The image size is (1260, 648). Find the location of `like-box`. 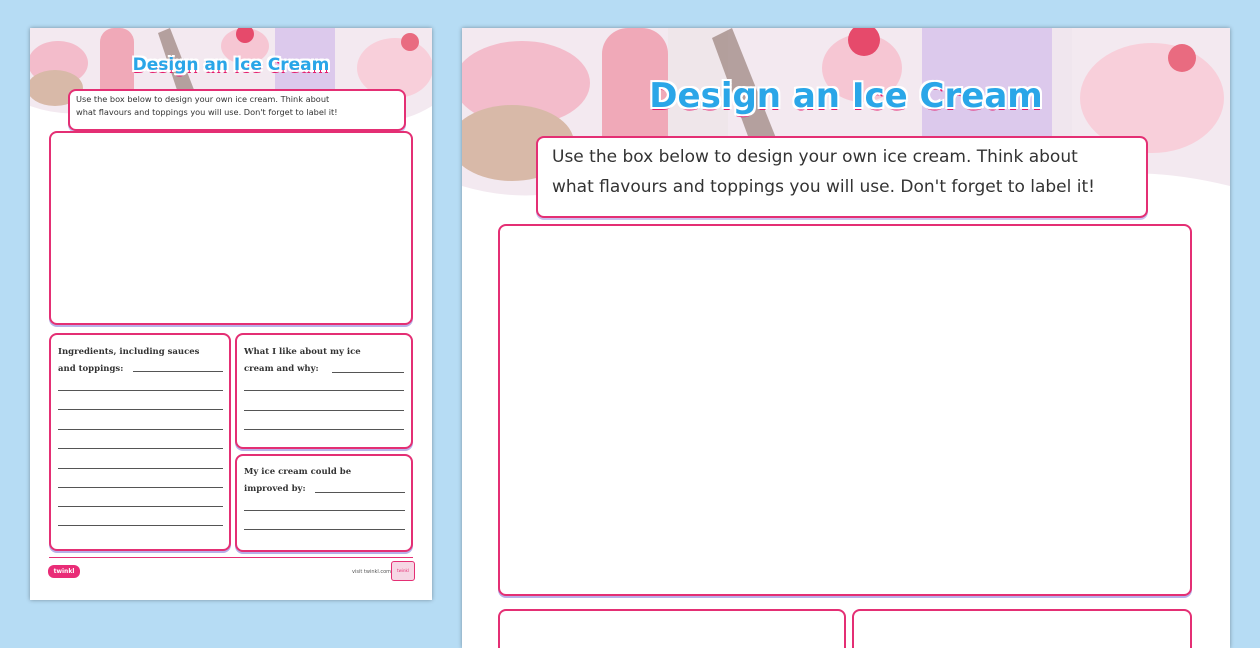

like-box is located at coordinates (1022, 628).